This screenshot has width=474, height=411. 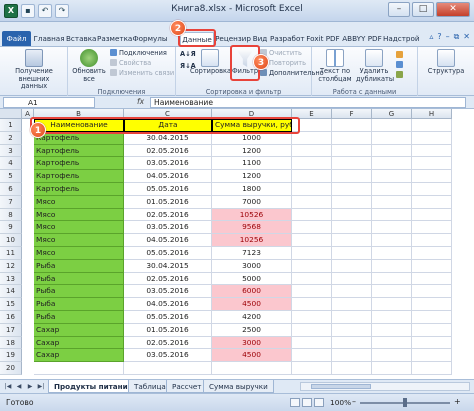 I want to click on table-cell: 9568, so click(x=252, y=228).